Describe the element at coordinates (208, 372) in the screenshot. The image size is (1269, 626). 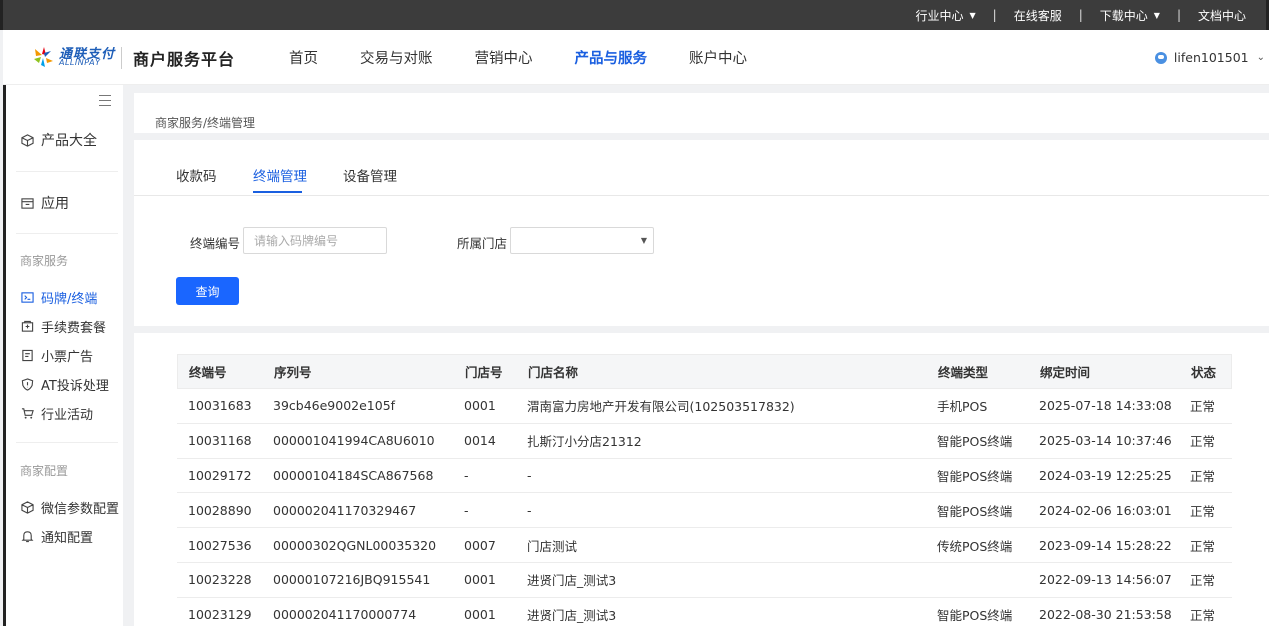
I see `col-terminal-no: 终端号` at that location.